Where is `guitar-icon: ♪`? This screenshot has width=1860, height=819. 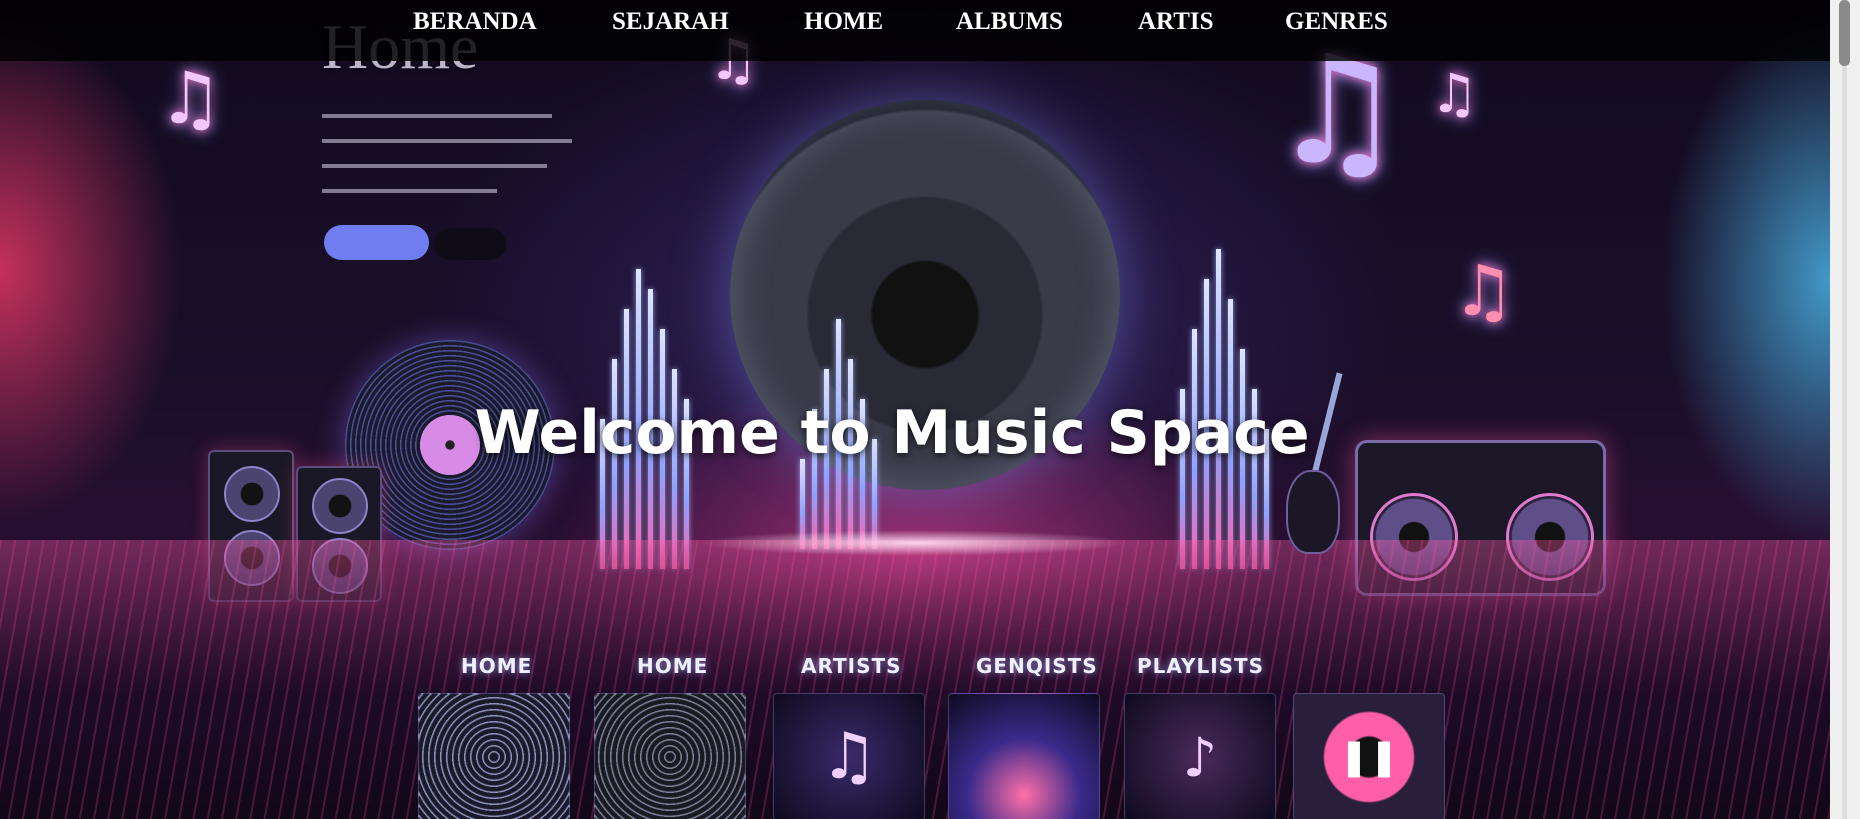 guitar-icon: ♪ is located at coordinates (1200, 757).